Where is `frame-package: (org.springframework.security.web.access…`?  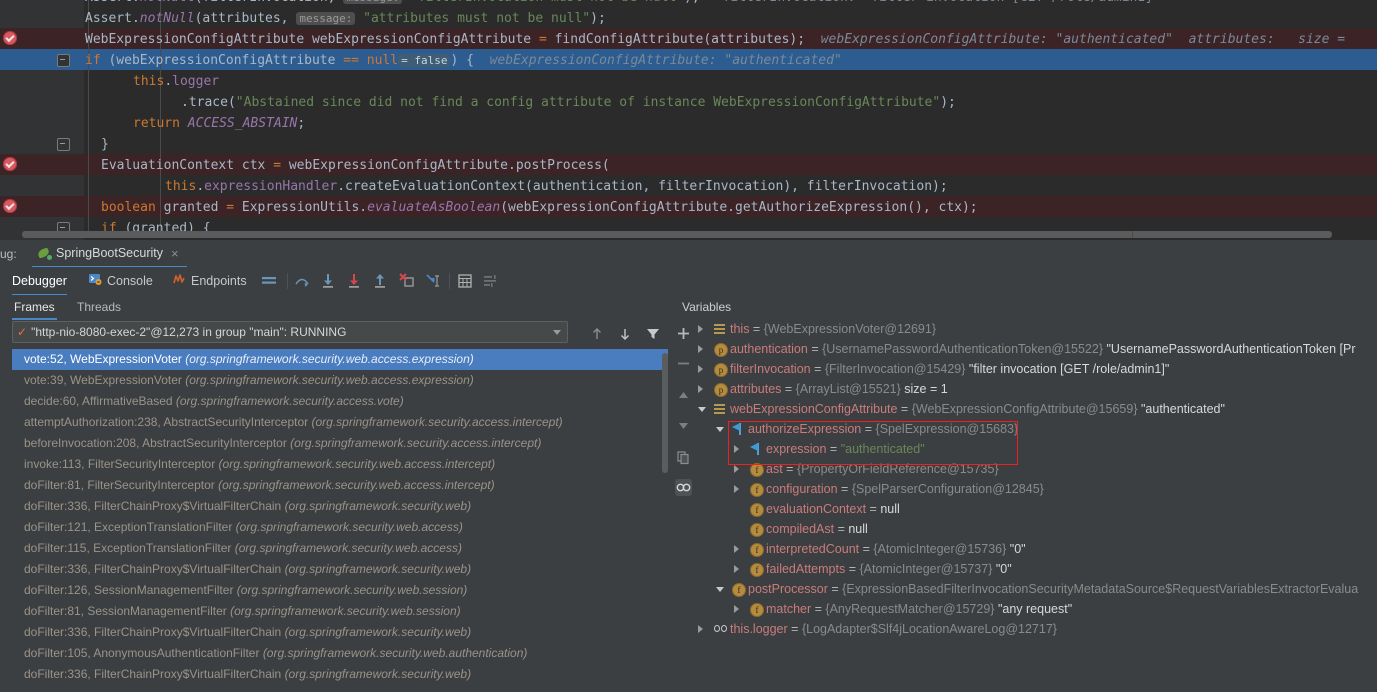 frame-package: (org.springframework.security.web.access… is located at coordinates (329, 380).